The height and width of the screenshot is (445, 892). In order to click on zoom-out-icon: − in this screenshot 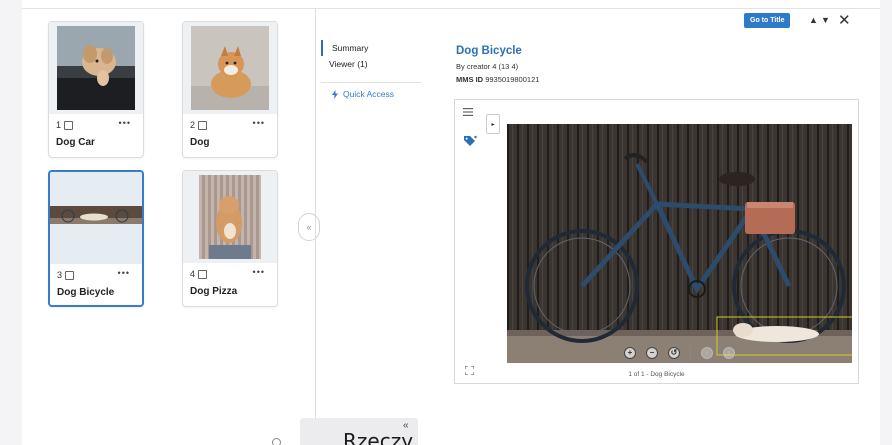, I will do `click(652, 353)`.